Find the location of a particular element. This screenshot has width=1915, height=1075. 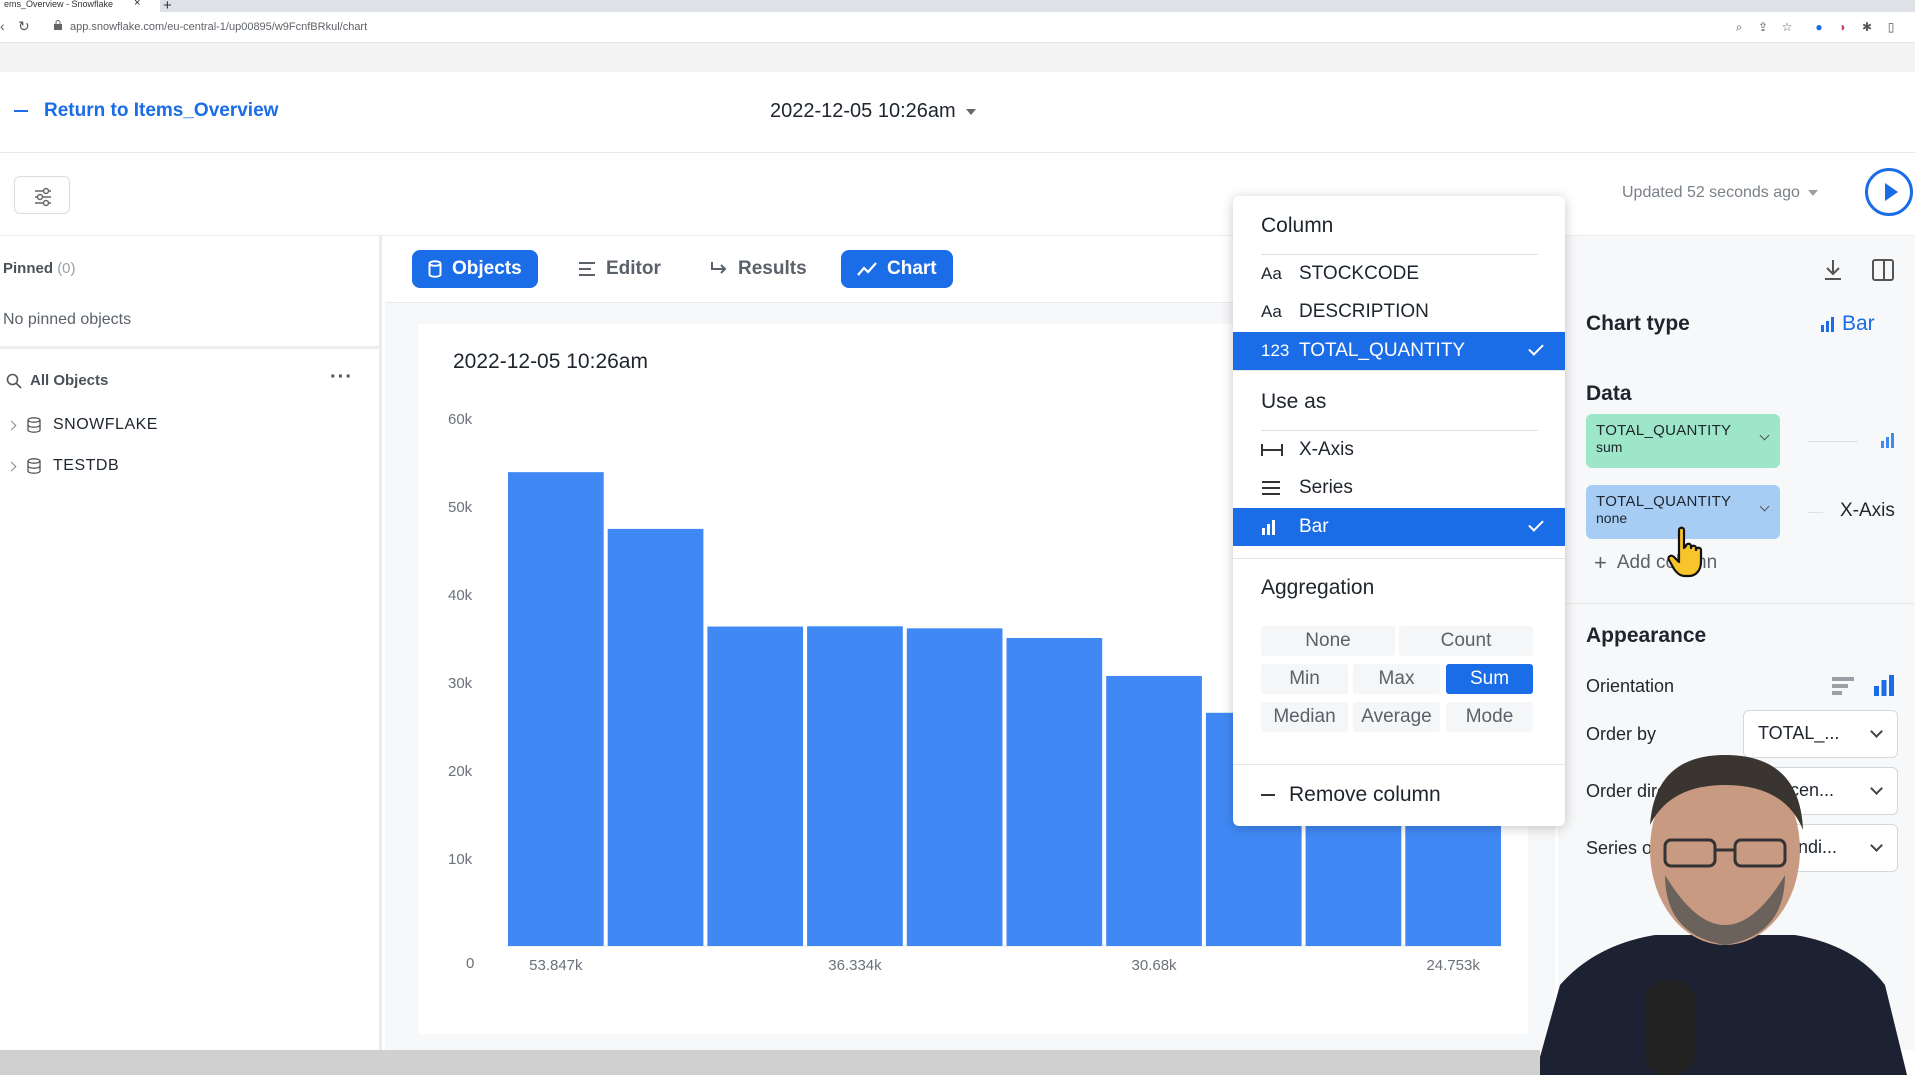

star-icon: ☆ is located at coordinates (1787, 27).